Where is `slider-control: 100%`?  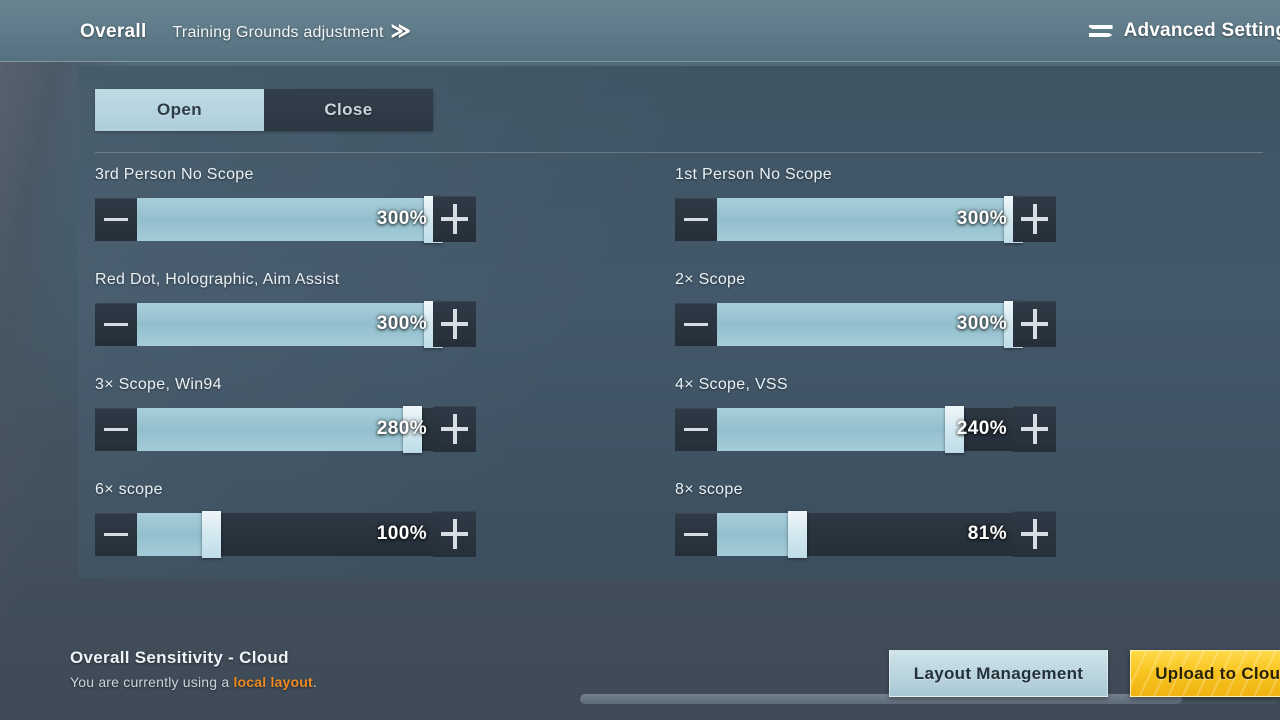
slider-control: 100% is located at coordinates (285, 534).